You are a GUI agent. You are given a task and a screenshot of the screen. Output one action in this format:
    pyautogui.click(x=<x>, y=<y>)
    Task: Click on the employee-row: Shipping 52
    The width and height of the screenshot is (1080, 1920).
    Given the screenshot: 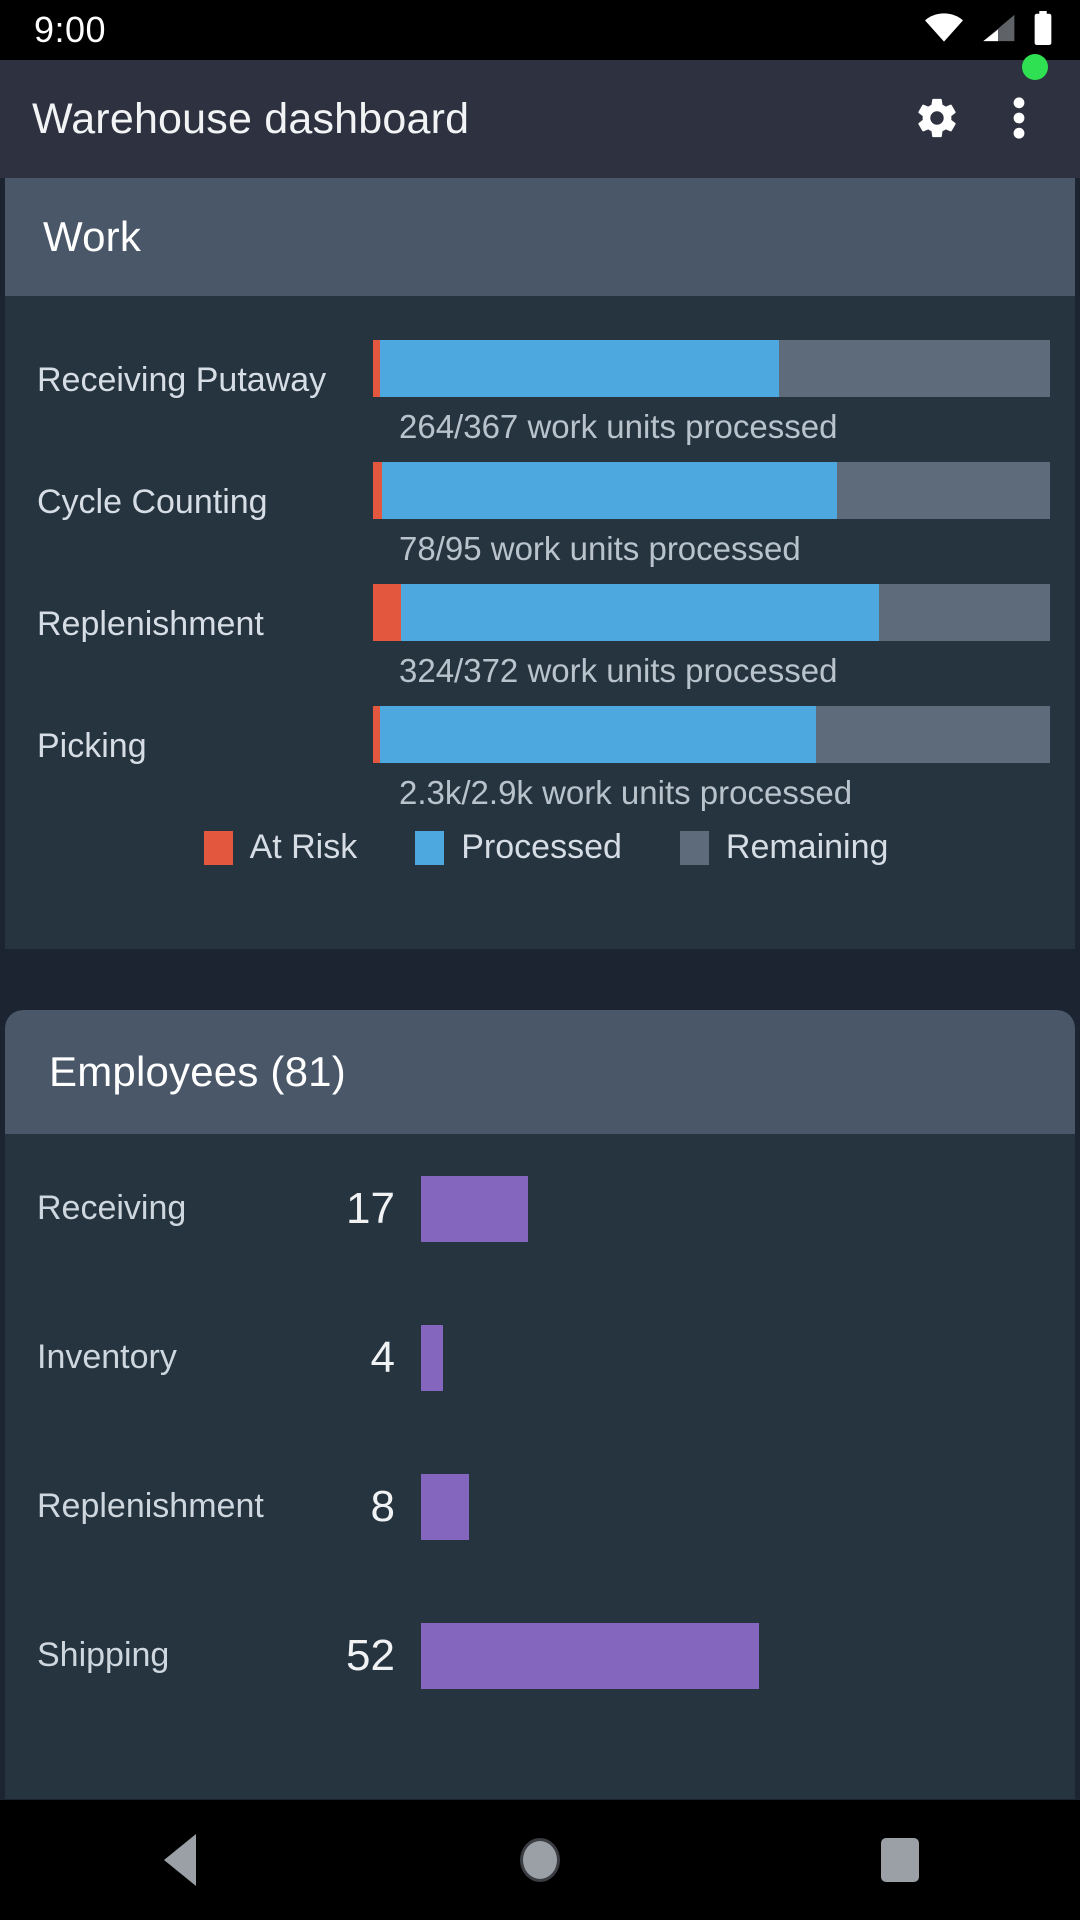 What is the action you would take?
    pyautogui.click(x=540, y=1655)
    